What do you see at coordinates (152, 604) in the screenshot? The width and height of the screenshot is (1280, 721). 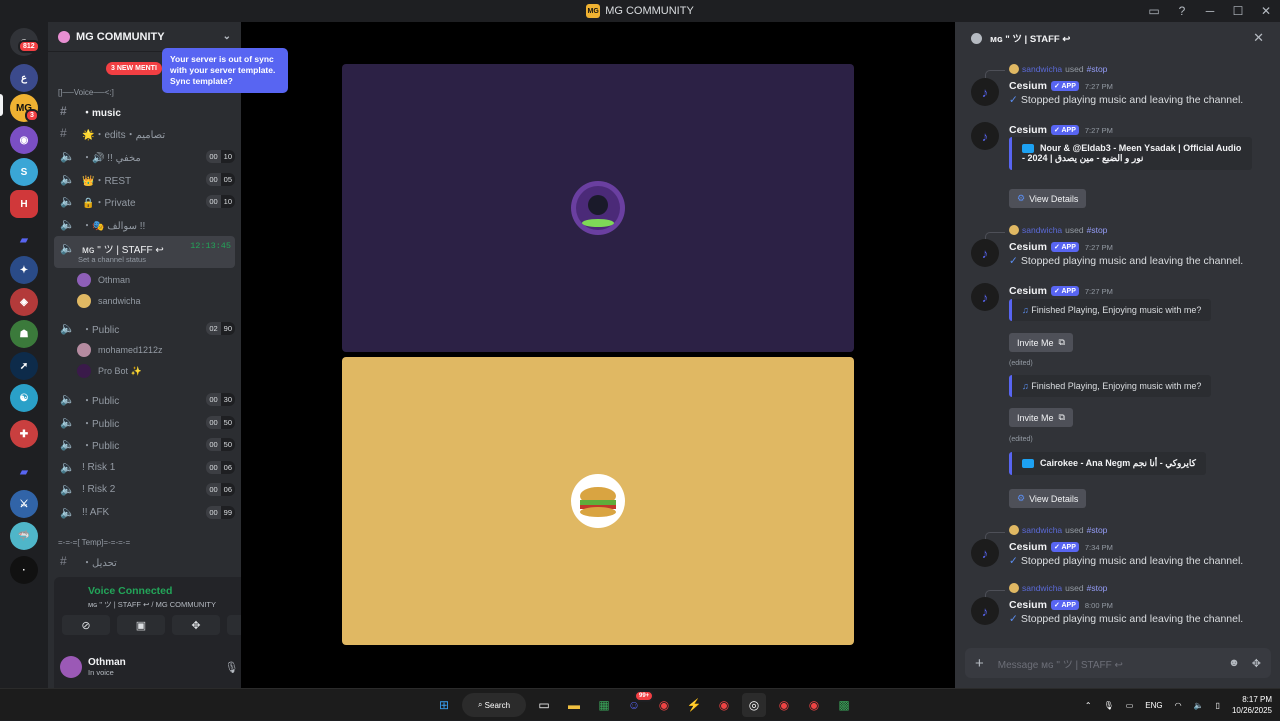 I see `voice-connected-subtitle: ᴍɢ " ツ | STAFF ↩ / MG COMMUNITY` at bounding box center [152, 604].